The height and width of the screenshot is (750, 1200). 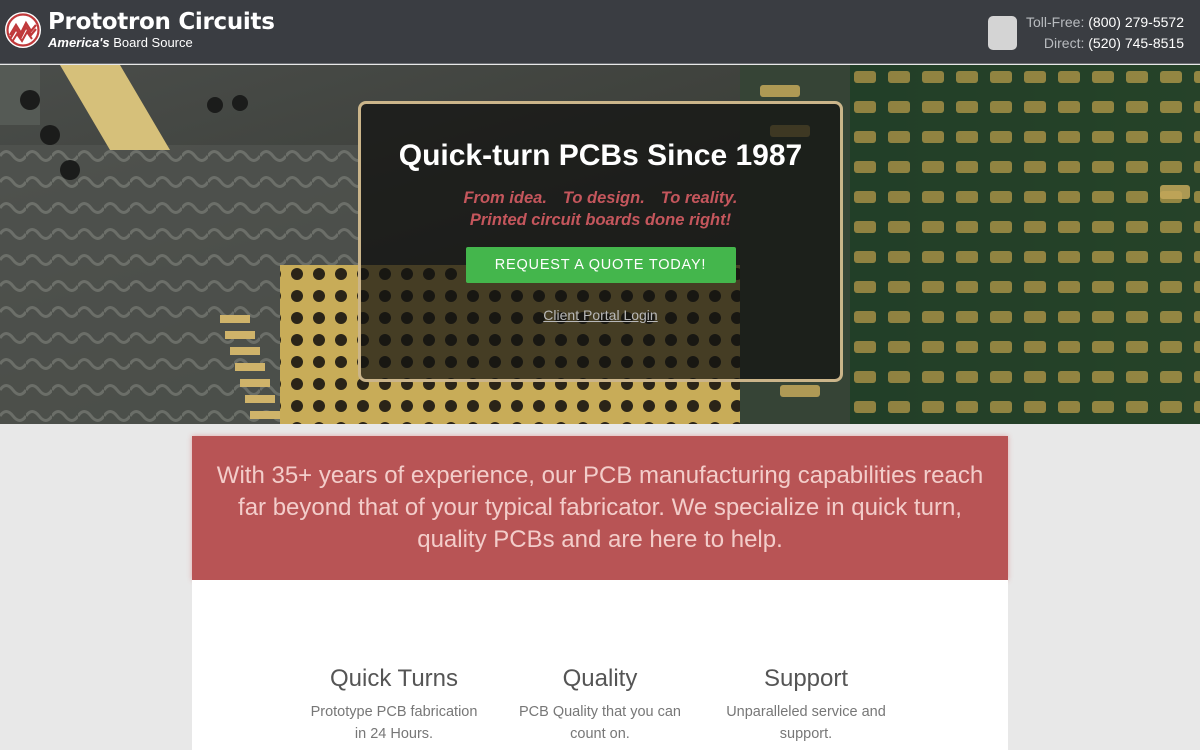 I want to click on direct-line: Direct: (520) 745-8515, so click(x=1105, y=43).